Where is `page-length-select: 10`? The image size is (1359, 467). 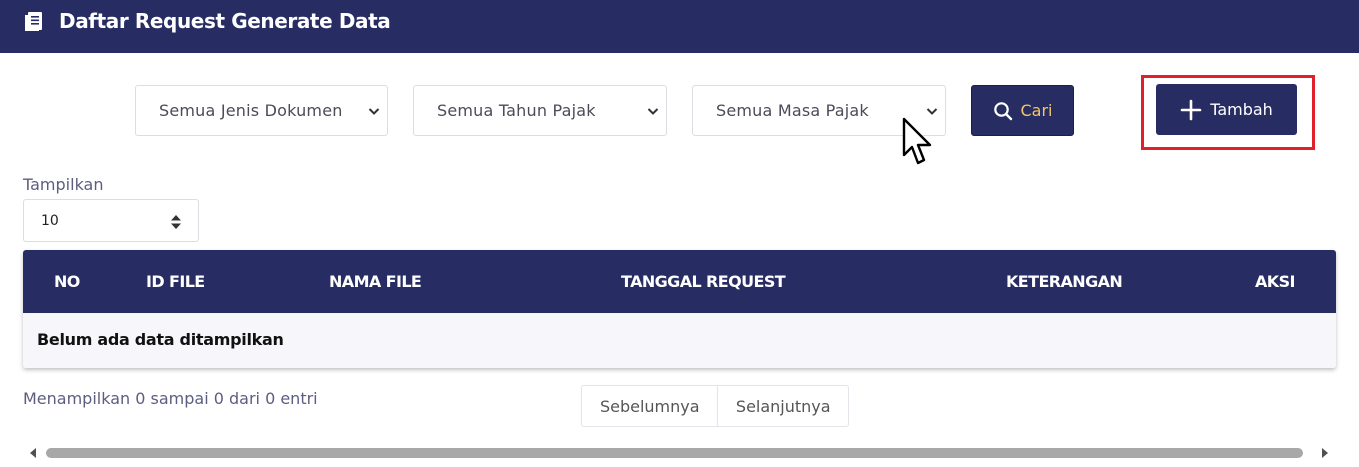 page-length-select: 10 is located at coordinates (111, 220).